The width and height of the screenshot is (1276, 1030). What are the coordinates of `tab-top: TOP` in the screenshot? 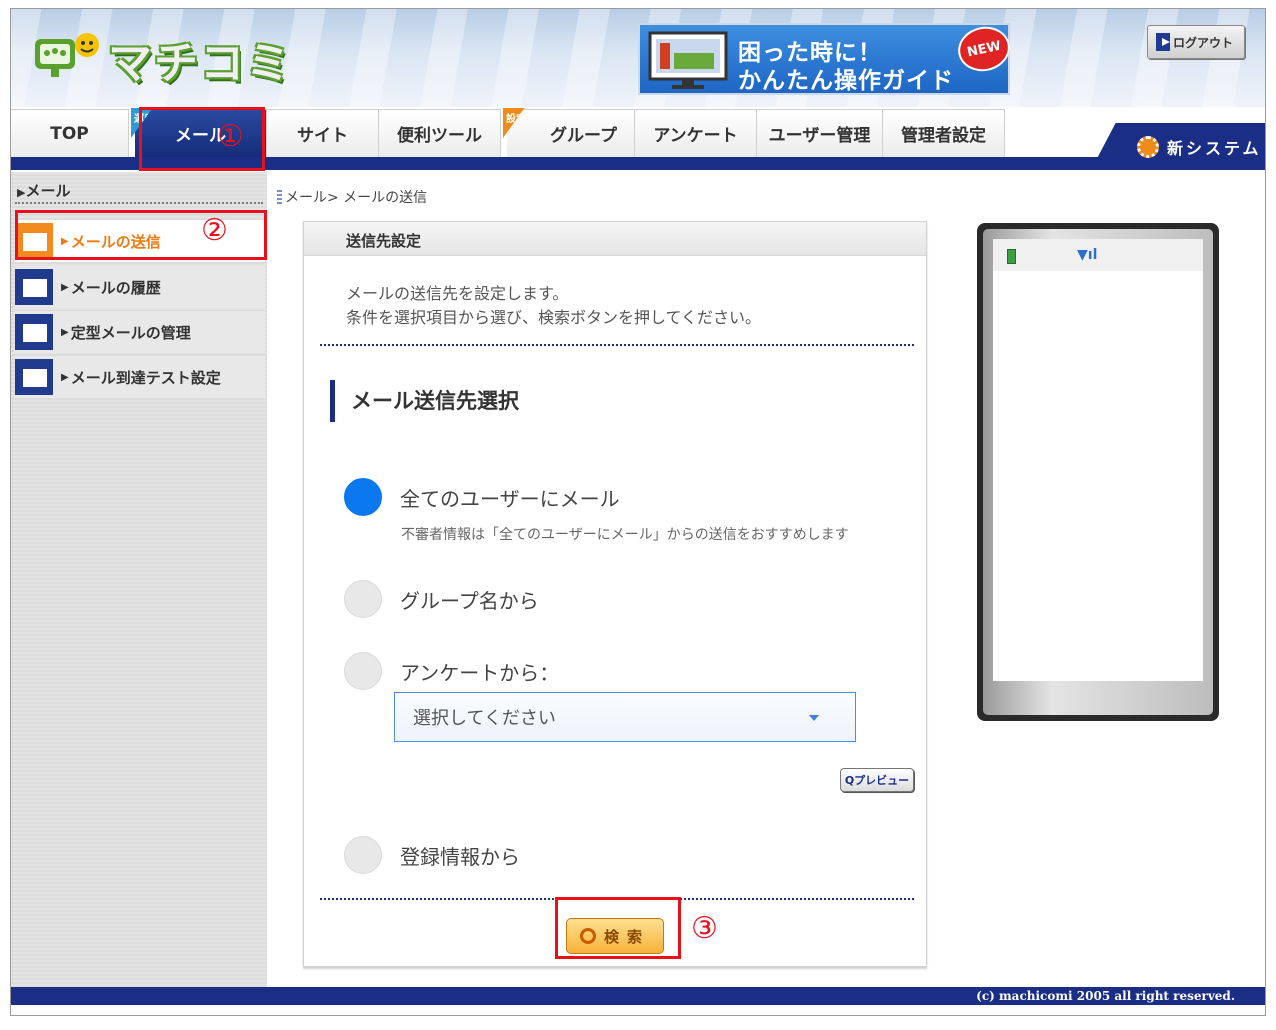 It's located at (70, 133).